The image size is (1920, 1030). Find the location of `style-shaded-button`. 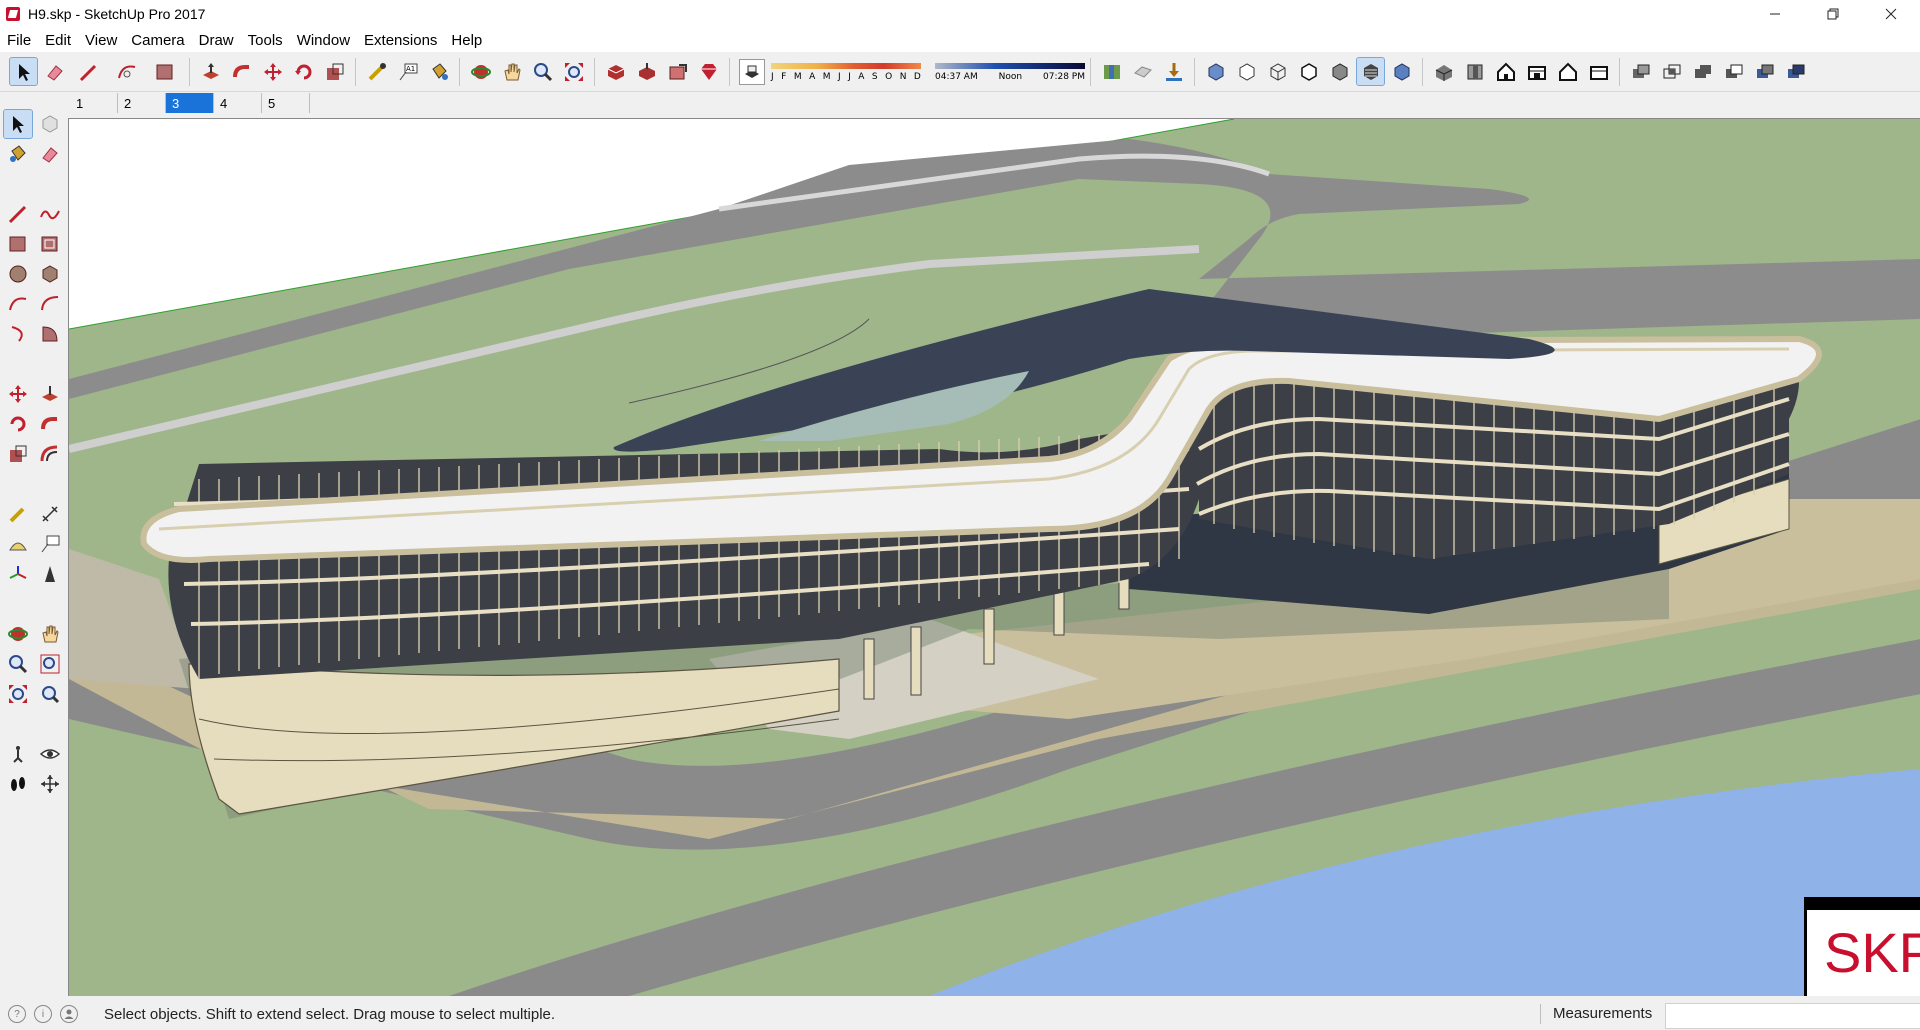

style-shaded-button is located at coordinates (1339, 71).